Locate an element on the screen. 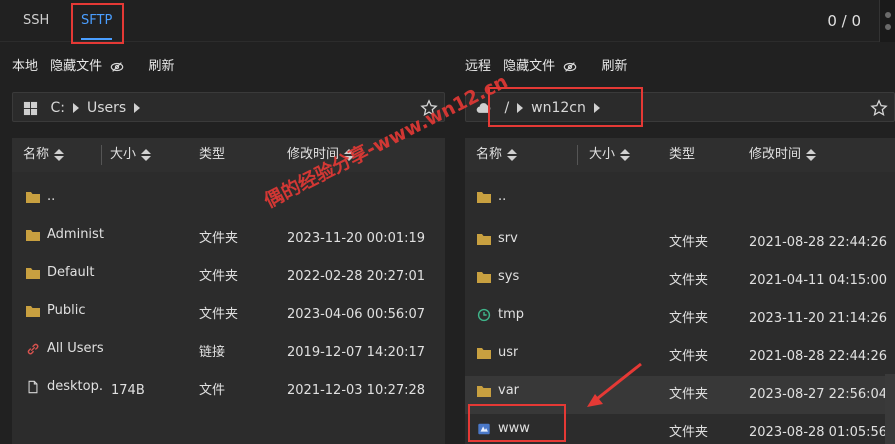 This screenshot has height=444, width=895. table-row: sys 文件夹 2021-04-11 04:15:00 is located at coordinates (680, 281).